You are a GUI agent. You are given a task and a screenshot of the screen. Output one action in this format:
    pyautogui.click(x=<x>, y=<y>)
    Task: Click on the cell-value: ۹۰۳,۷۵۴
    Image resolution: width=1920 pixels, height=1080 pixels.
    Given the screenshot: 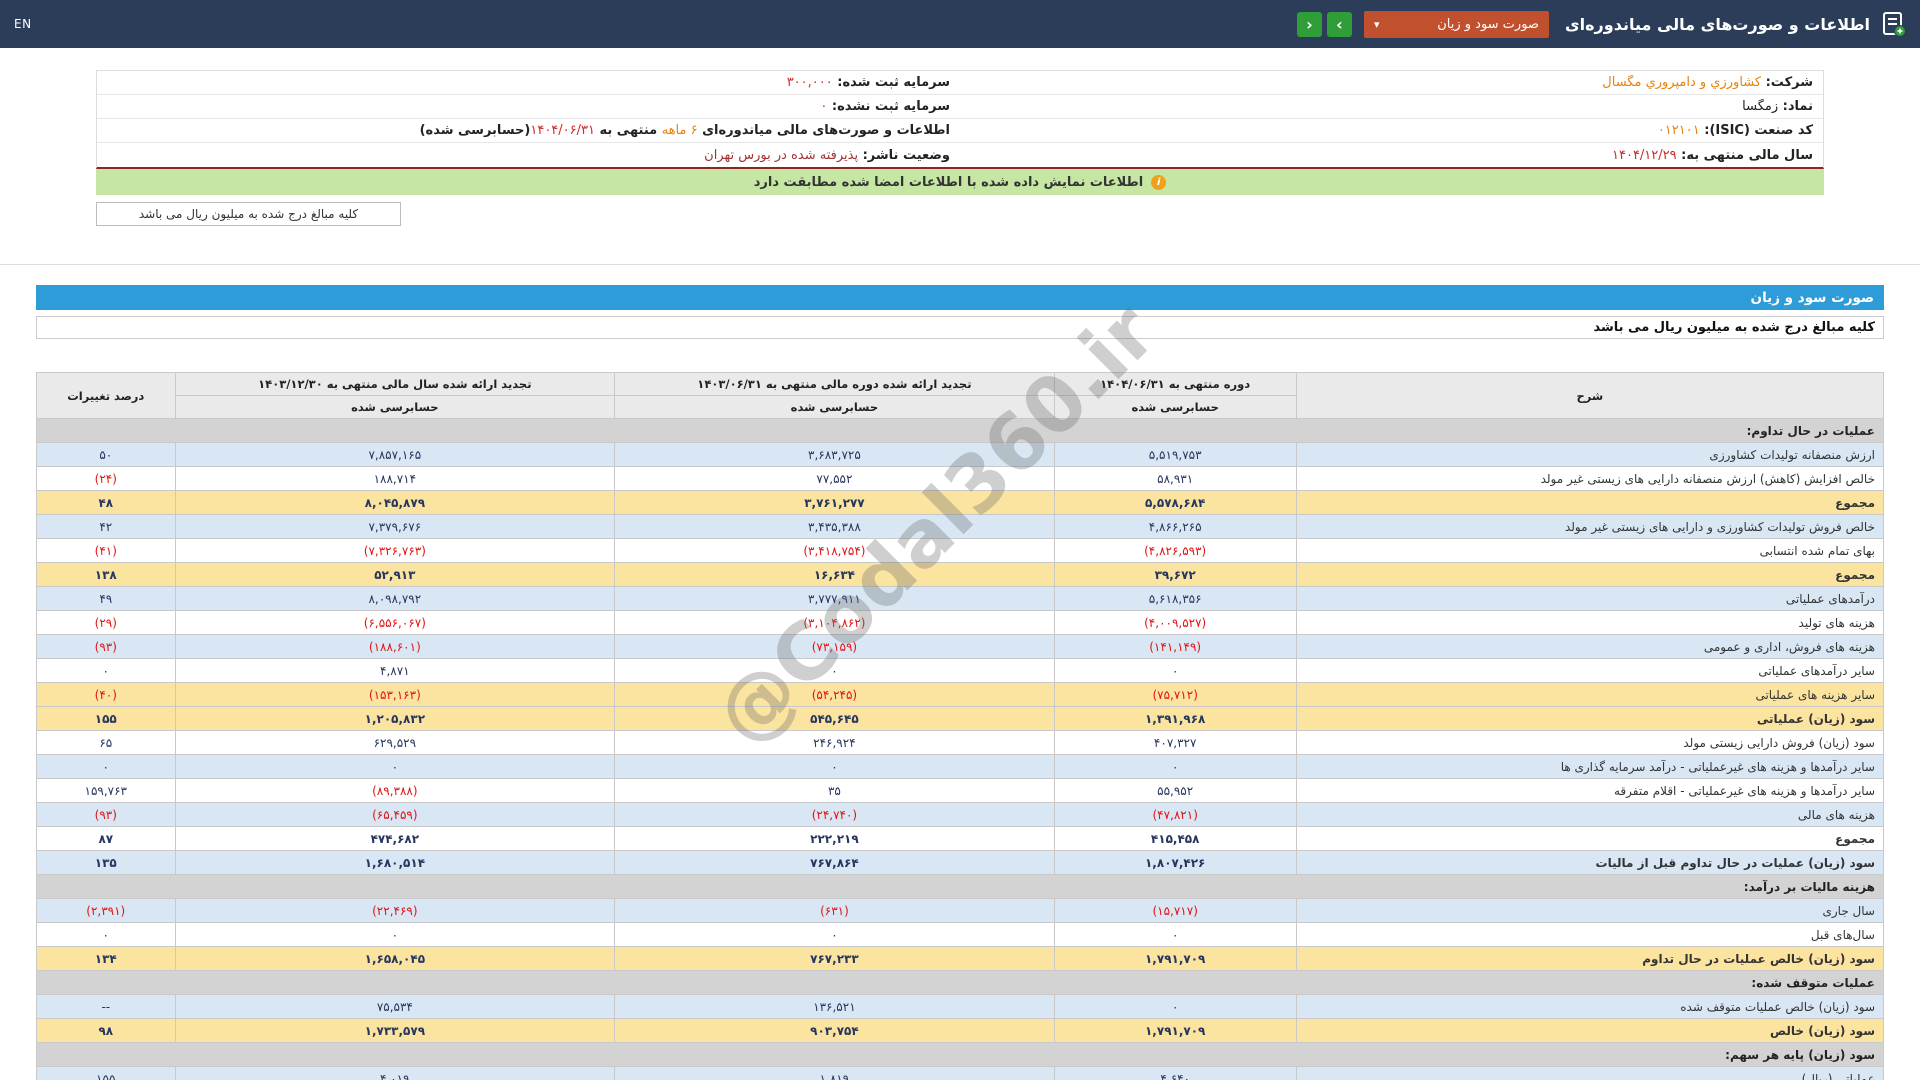 What is the action you would take?
    pyautogui.click(x=834, y=1030)
    